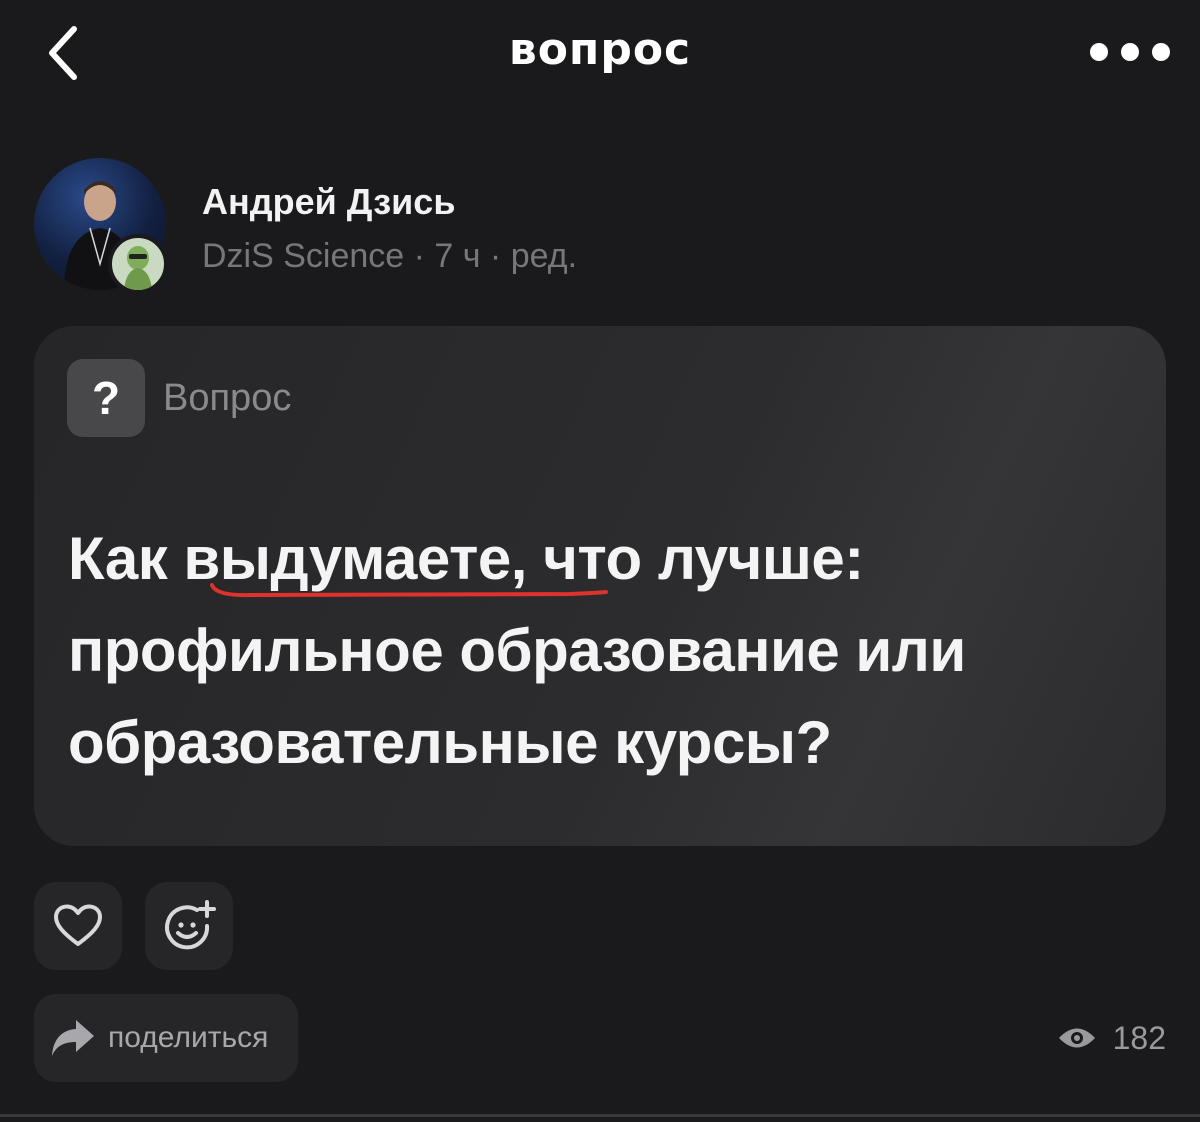 This screenshot has height=1122, width=1200. Describe the element at coordinates (106, 398) in the screenshot. I see `question-mark-icon: ?` at that location.